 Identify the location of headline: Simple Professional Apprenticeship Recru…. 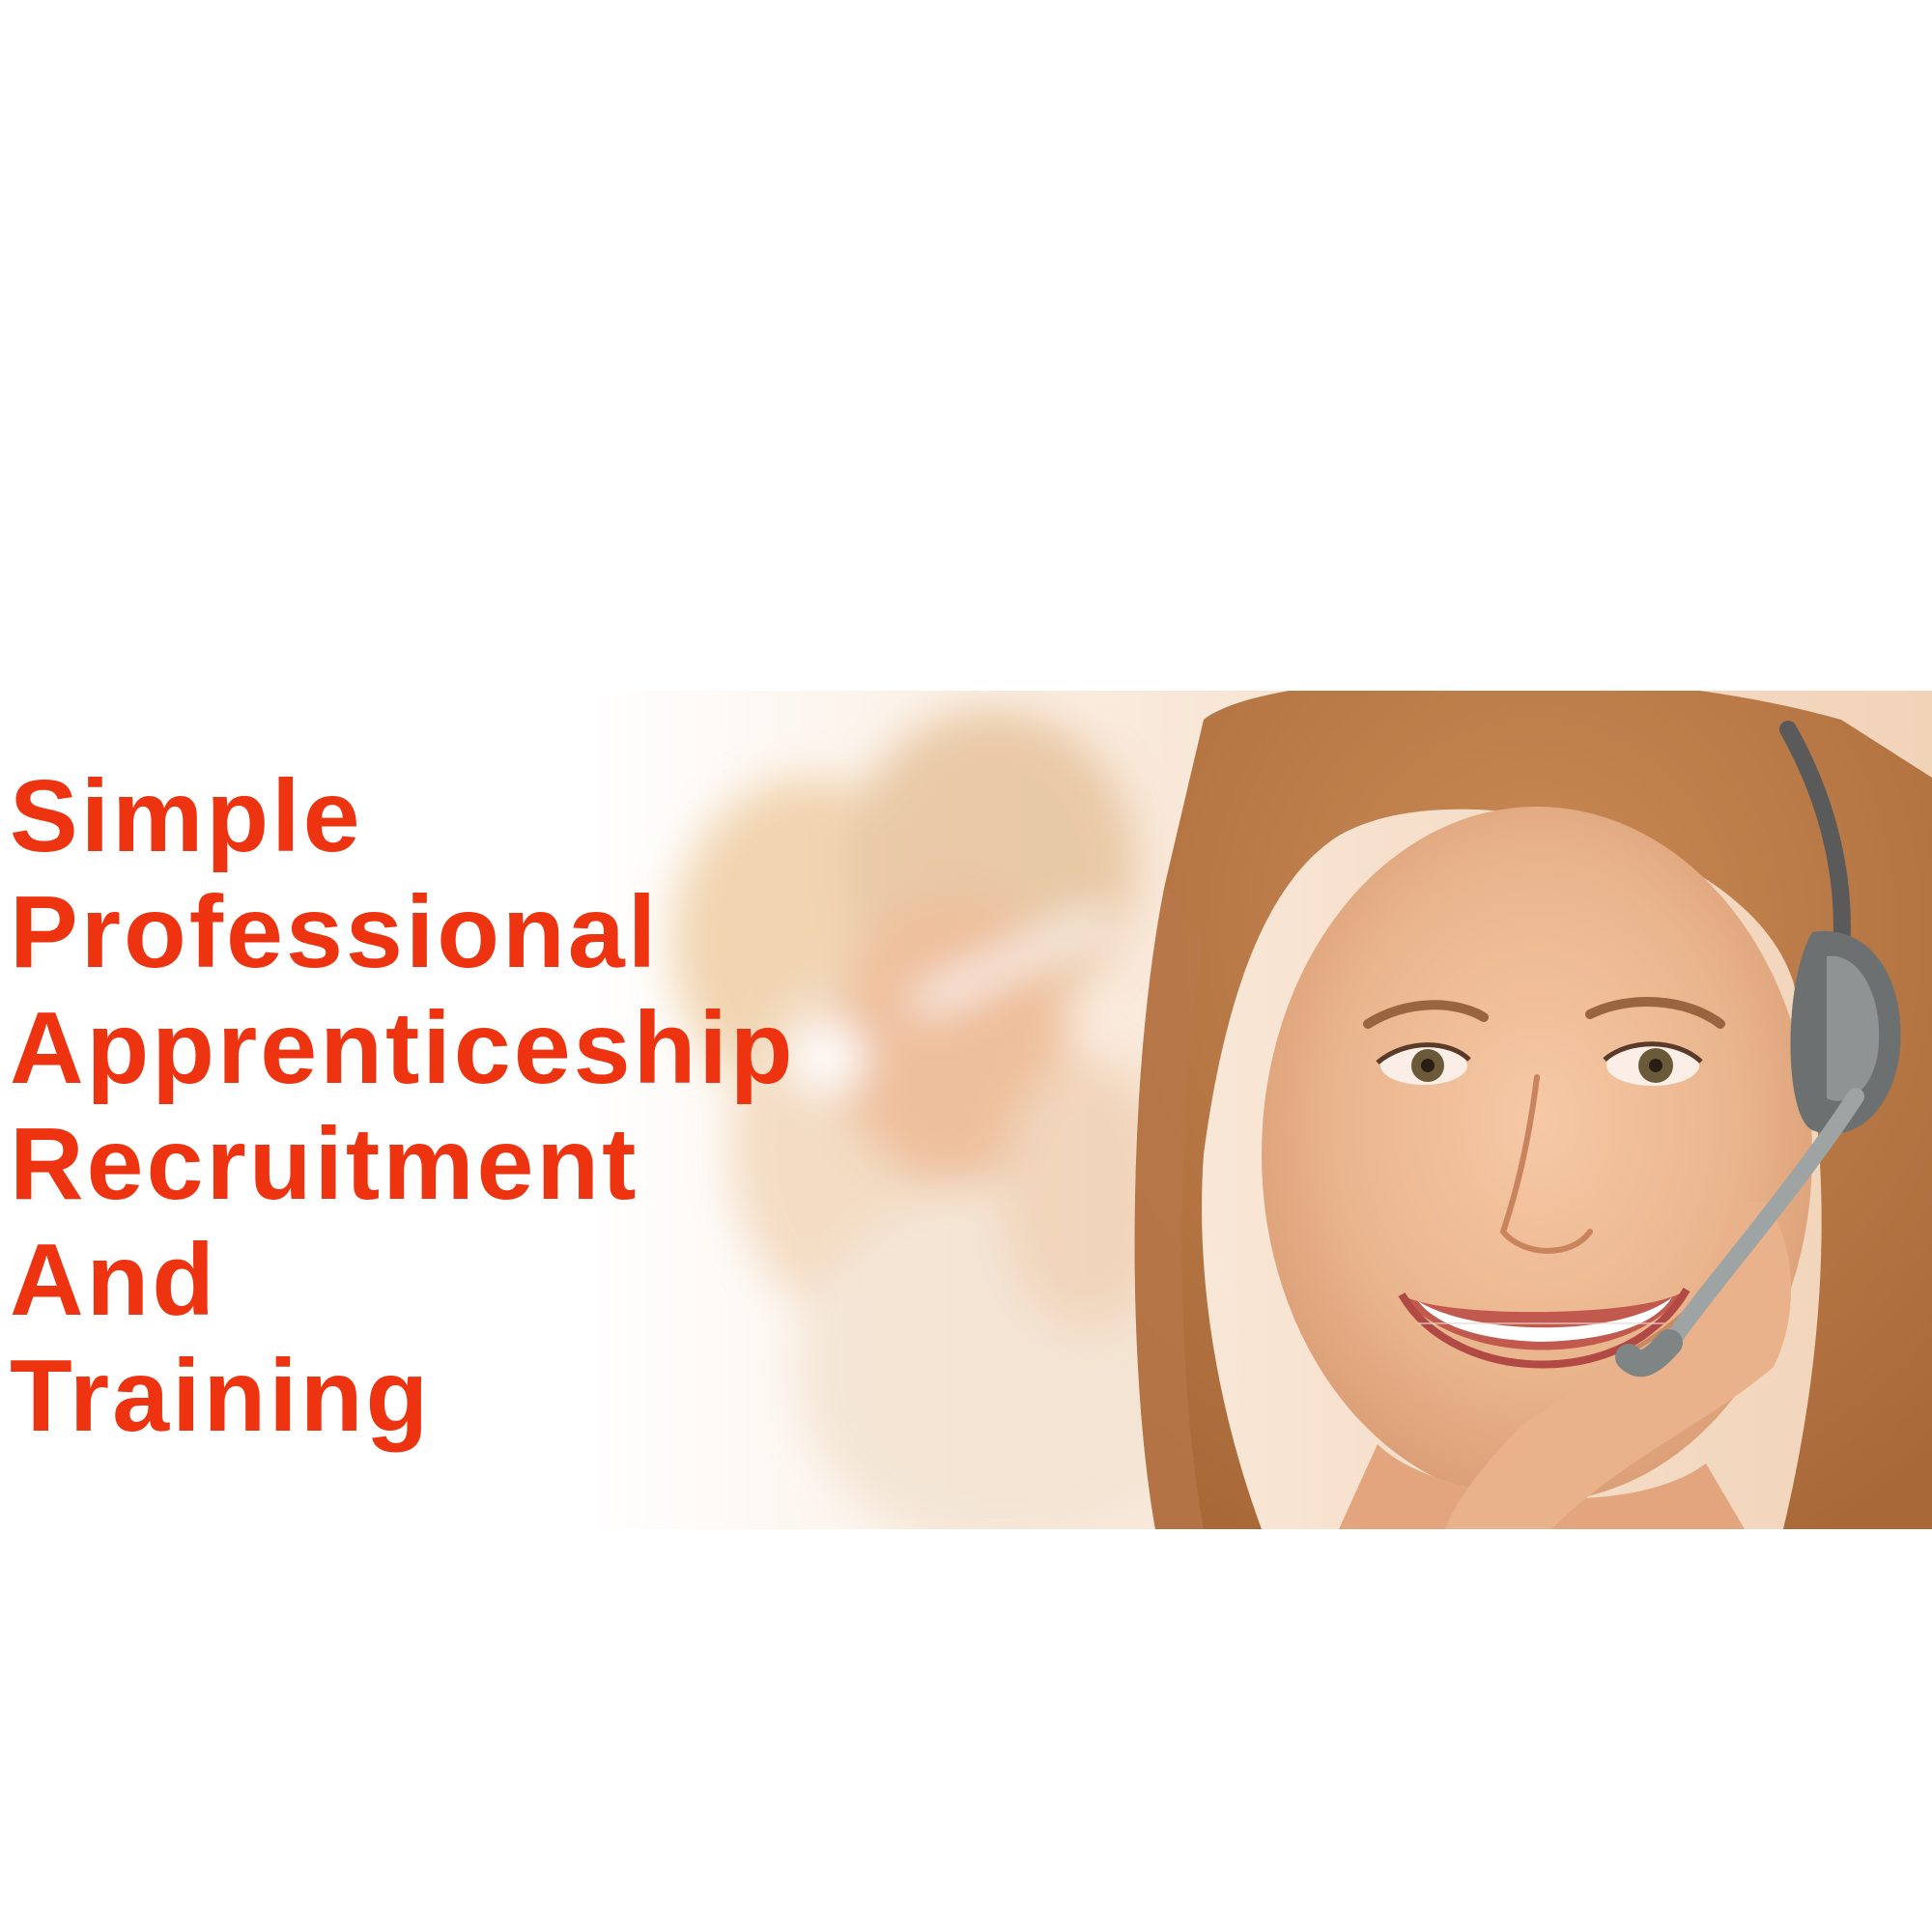
(403, 1106).